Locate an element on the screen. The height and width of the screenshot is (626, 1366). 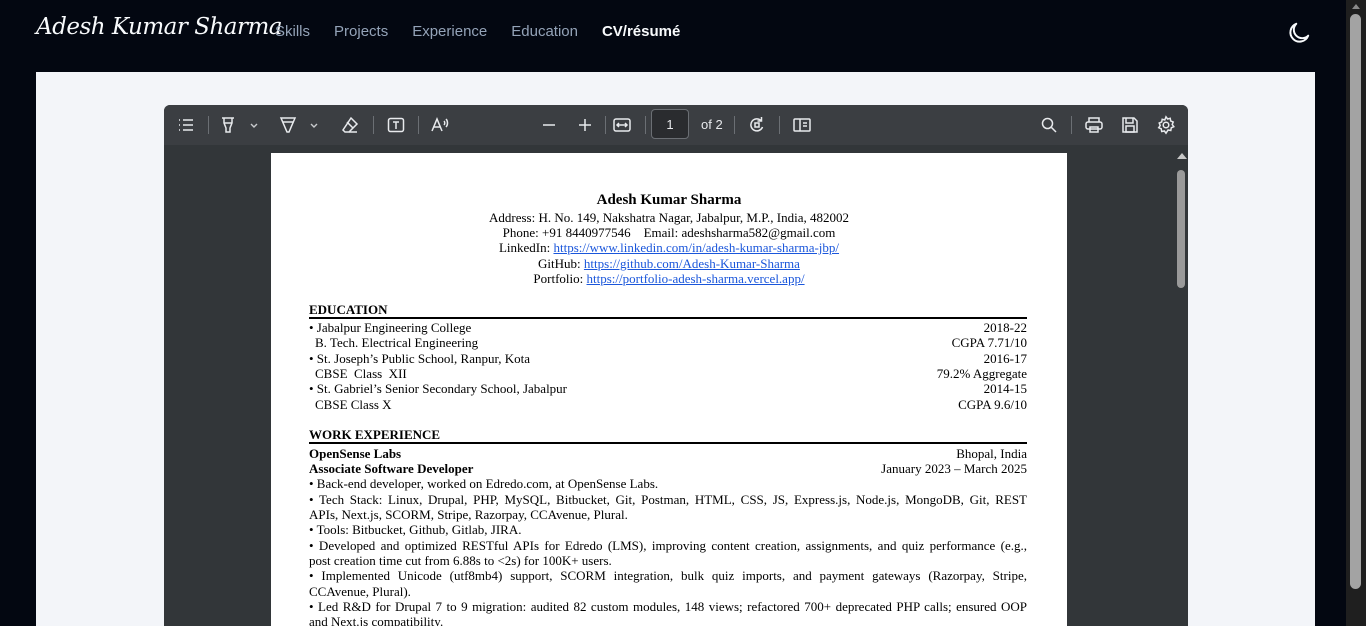
draw-options-button is located at coordinates (314, 125).